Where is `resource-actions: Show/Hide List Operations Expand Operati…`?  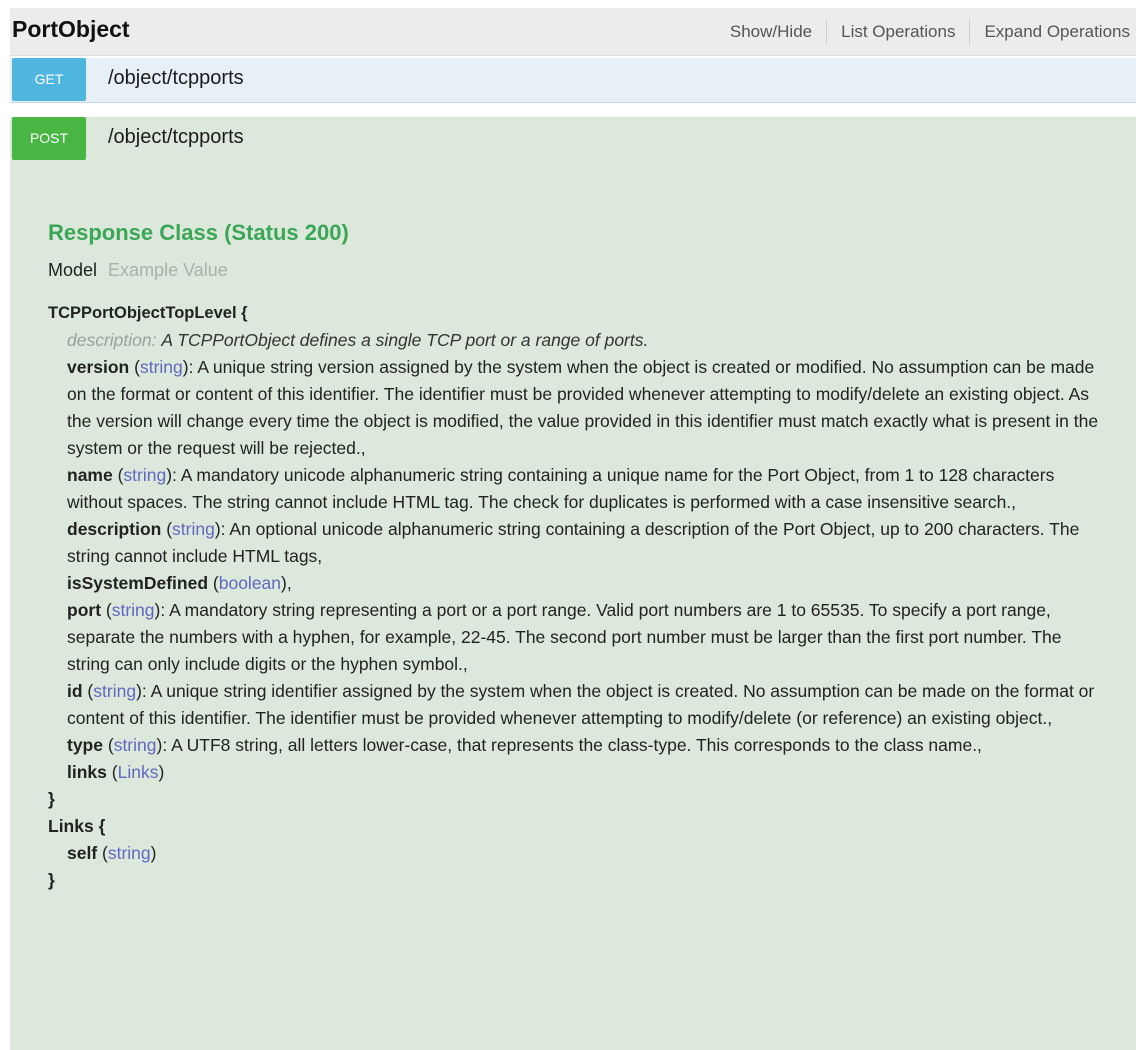
resource-actions: Show/Hide List Operations Expand Operati… is located at coordinates (925, 31).